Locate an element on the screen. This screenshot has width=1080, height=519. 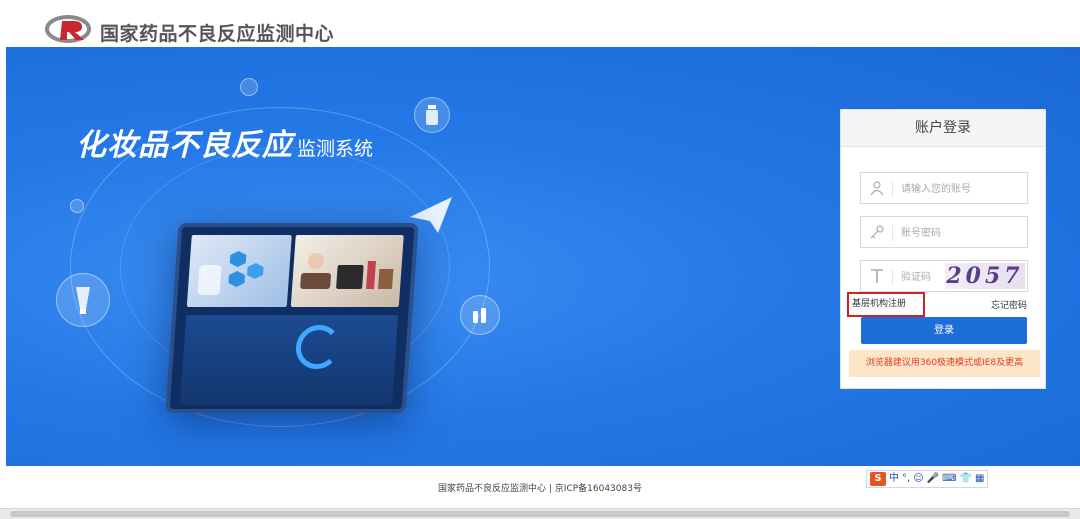
sogou-logo-icon: S is located at coordinates (878, 479).